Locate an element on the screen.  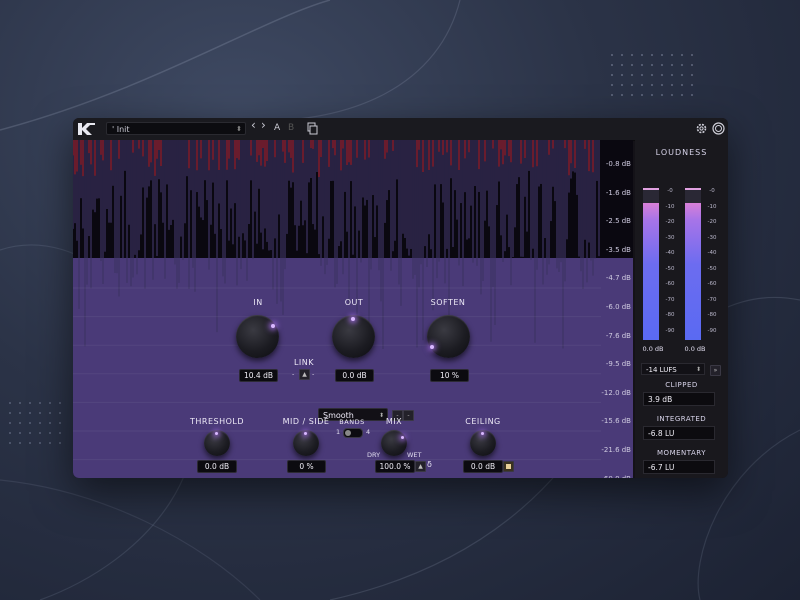
mix-wet-label: WET is located at coordinates (414, 455).